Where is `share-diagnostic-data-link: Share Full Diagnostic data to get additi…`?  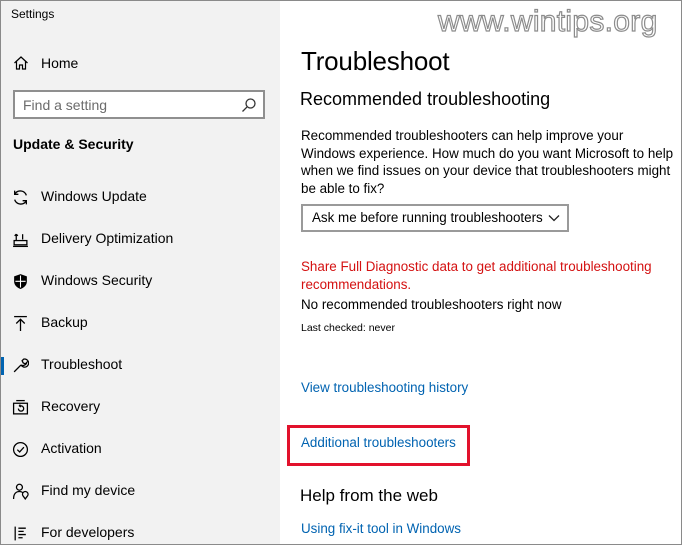
share-diagnostic-data-link: Share Full Diagnostic data to get additi… is located at coordinates (488, 275).